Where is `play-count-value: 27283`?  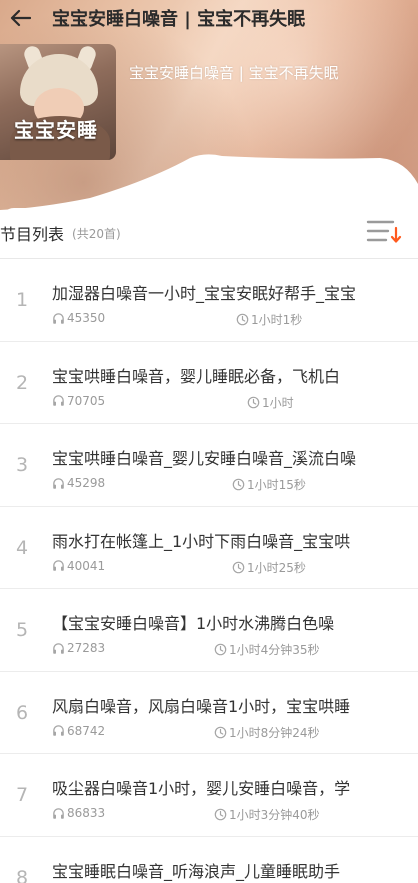 play-count-value: 27283 is located at coordinates (86, 648).